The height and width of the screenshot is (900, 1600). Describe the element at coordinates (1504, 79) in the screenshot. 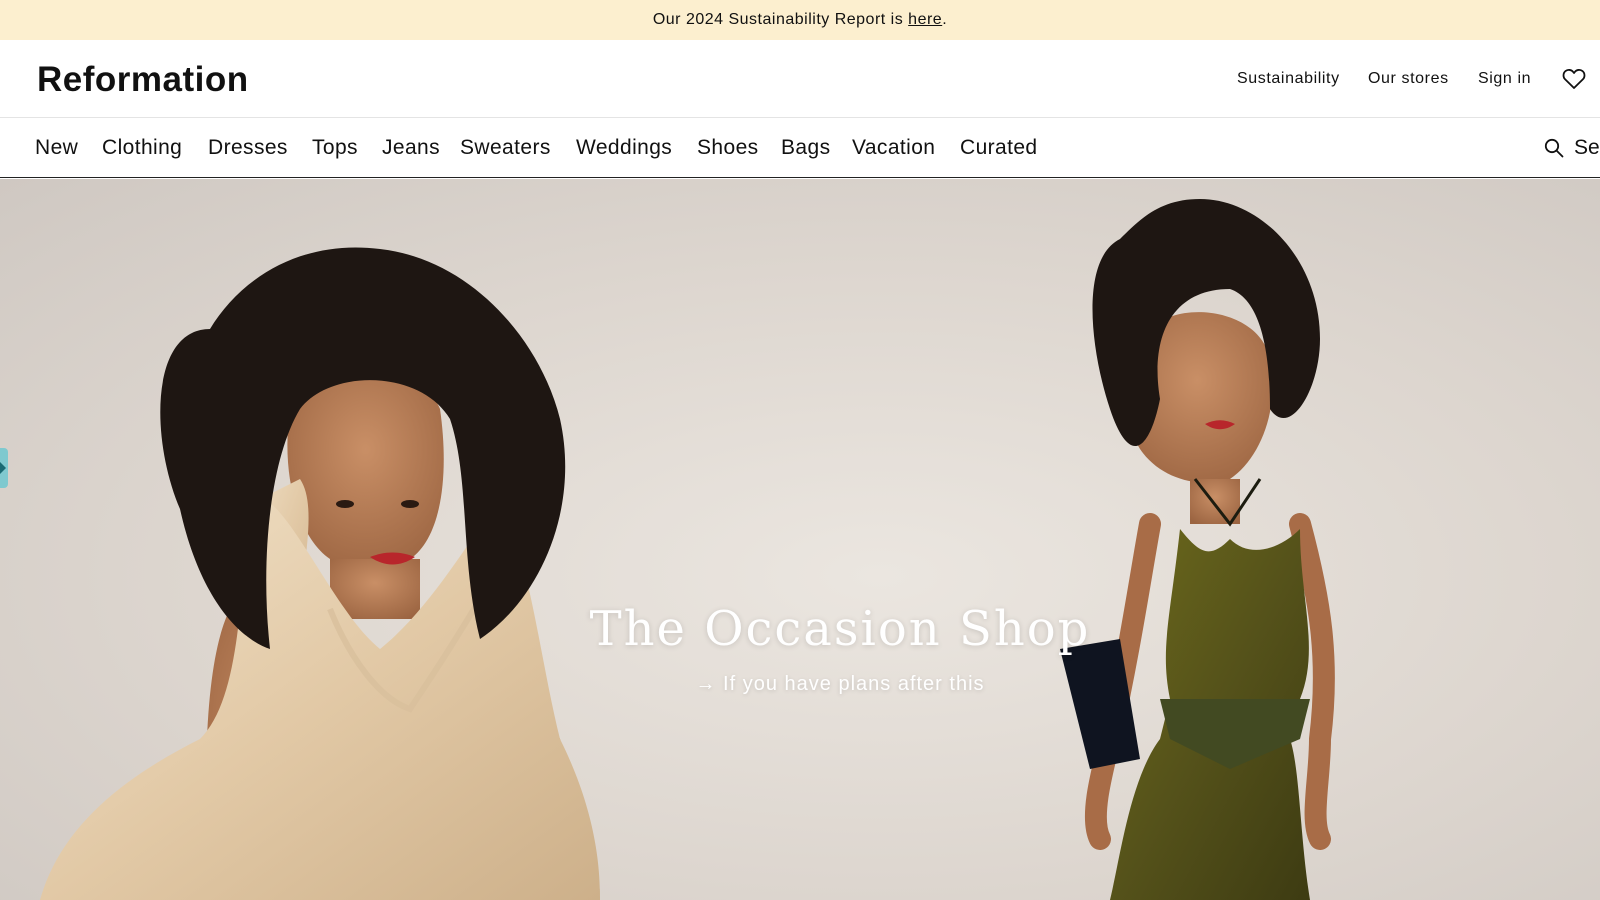

I see `sign-in-link: Sign in` at that location.